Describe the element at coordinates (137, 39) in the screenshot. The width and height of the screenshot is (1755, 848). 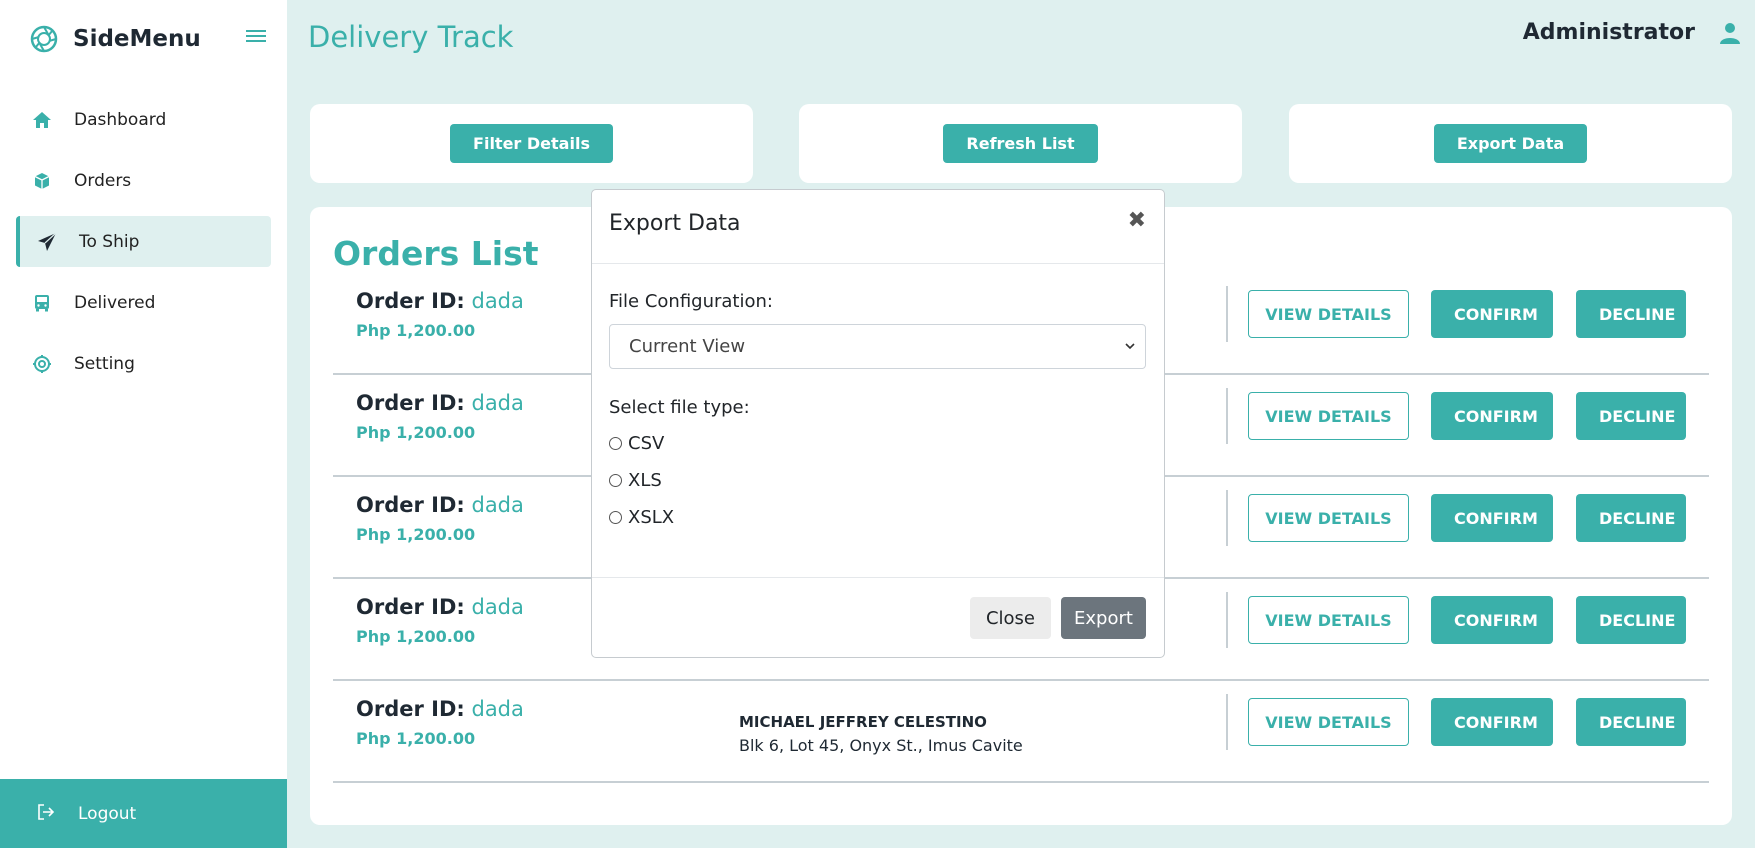
I see `brand-name: SideMenu` at that location.